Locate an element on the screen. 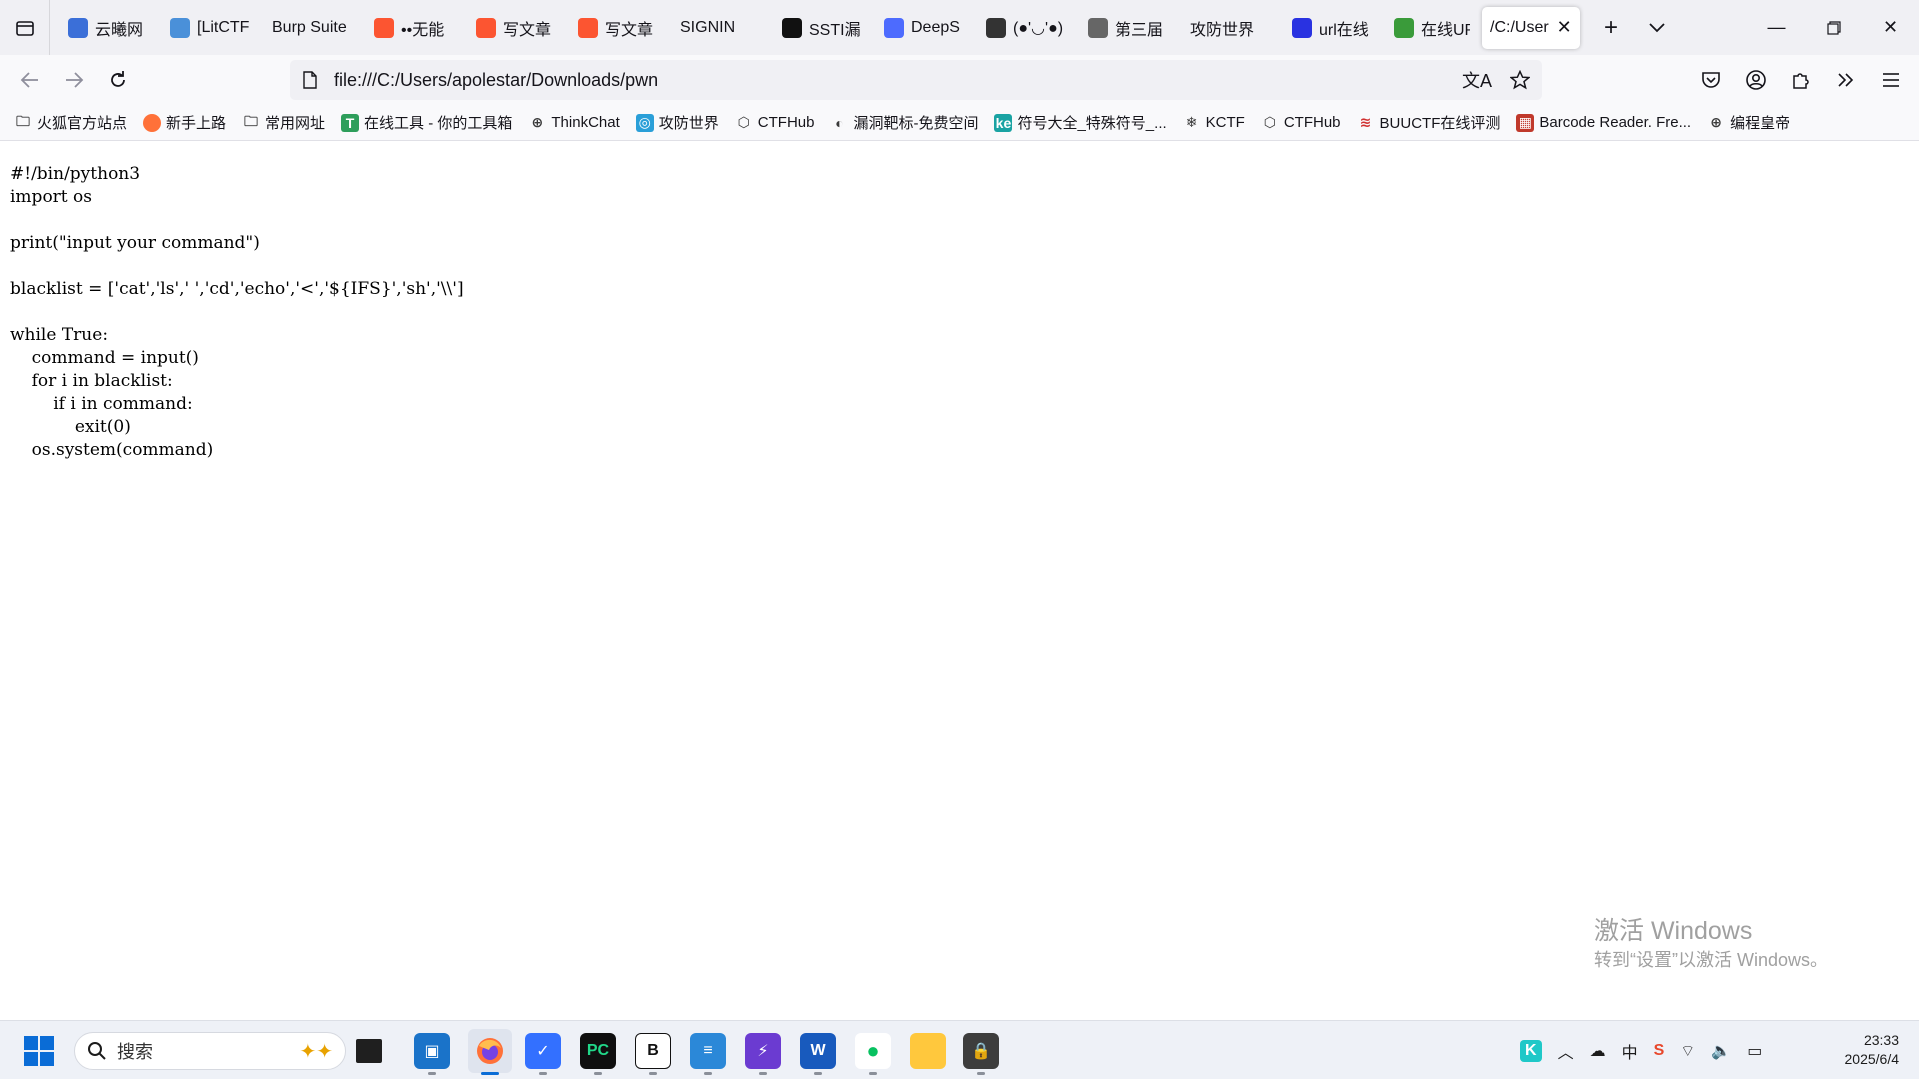 This screenshot has height=1079, width=1919. bookmark-0: 🗀 火狐官方站点 is located at coordinates (70, 122).